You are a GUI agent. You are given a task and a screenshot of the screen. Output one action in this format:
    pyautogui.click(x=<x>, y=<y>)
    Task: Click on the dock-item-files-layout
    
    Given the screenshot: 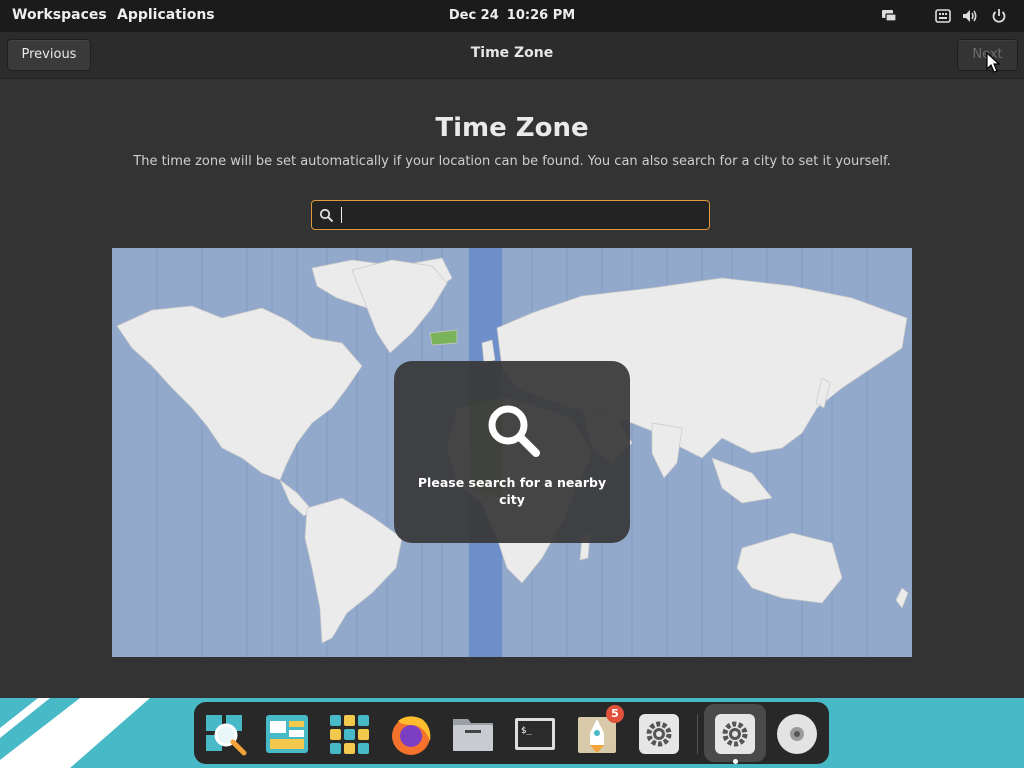 What is the action you would take?
    pyautogui.click(x=287, y=734)
    